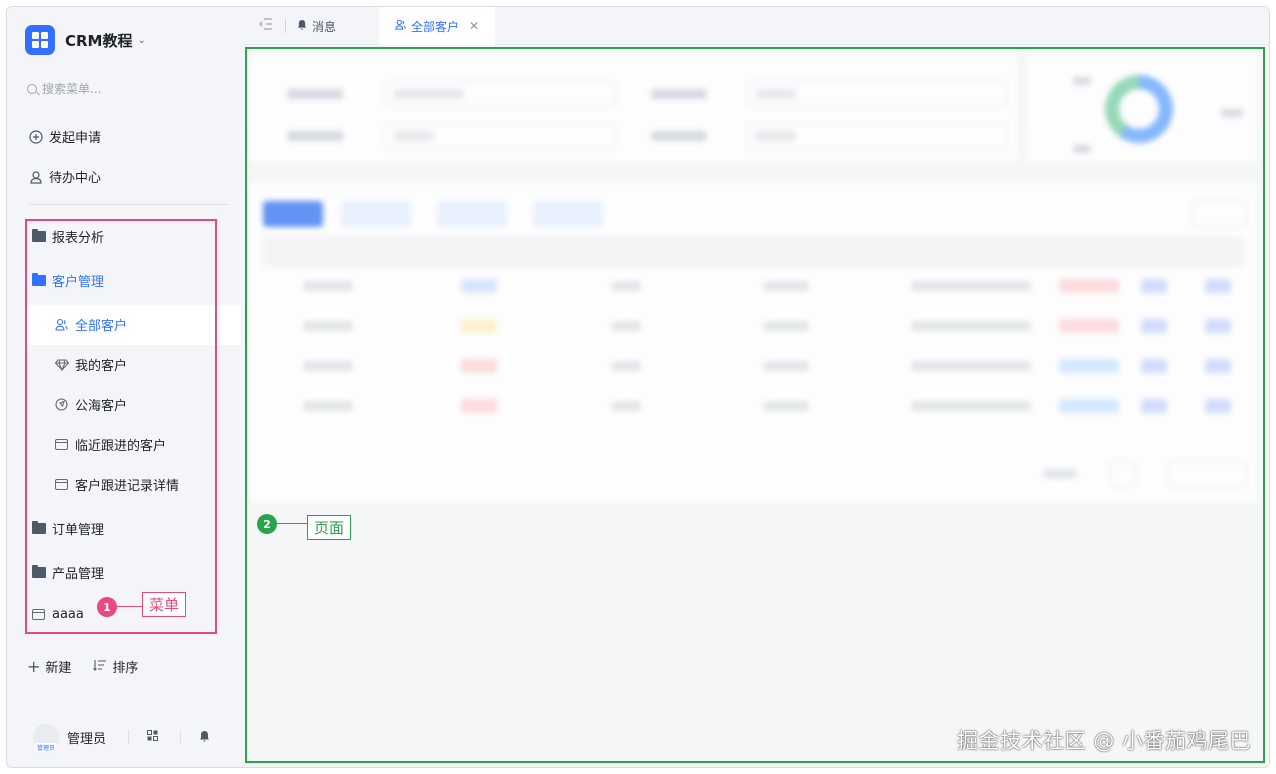 The image size is (1276, 774). I want to click on annotation-menu-outline, so click(121, 426).